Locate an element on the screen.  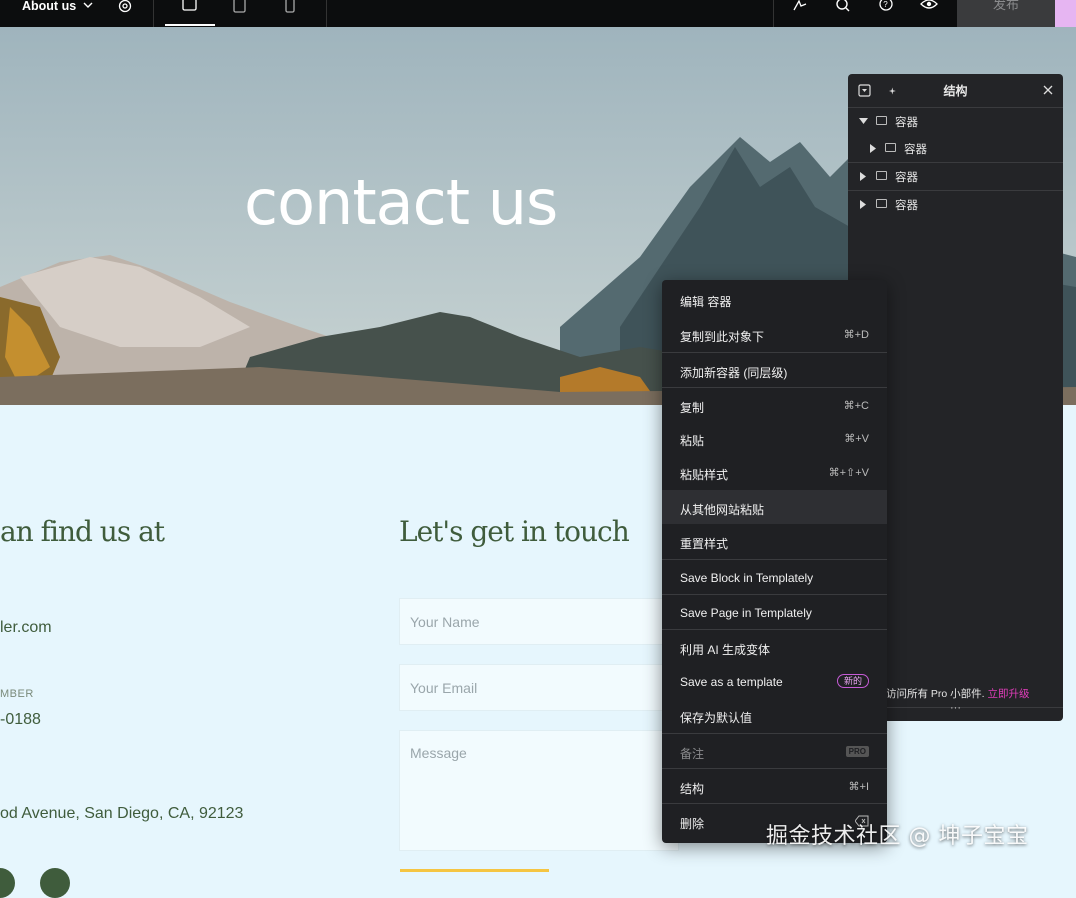
upgrade-link: 立即升级 is located at coordinates (1009, 694).